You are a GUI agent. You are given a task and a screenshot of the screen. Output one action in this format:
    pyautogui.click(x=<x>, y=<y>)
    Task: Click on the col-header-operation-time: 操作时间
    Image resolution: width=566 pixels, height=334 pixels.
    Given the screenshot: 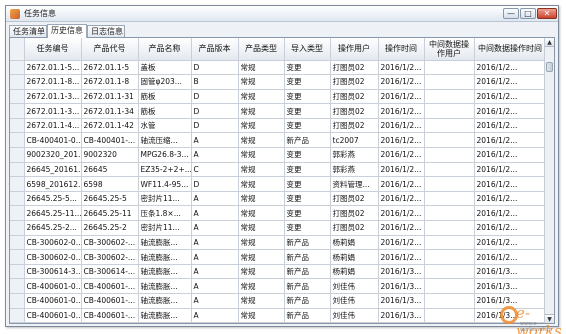 What is the action you would take?
    pyautogui.click(x=401, y=49)
    